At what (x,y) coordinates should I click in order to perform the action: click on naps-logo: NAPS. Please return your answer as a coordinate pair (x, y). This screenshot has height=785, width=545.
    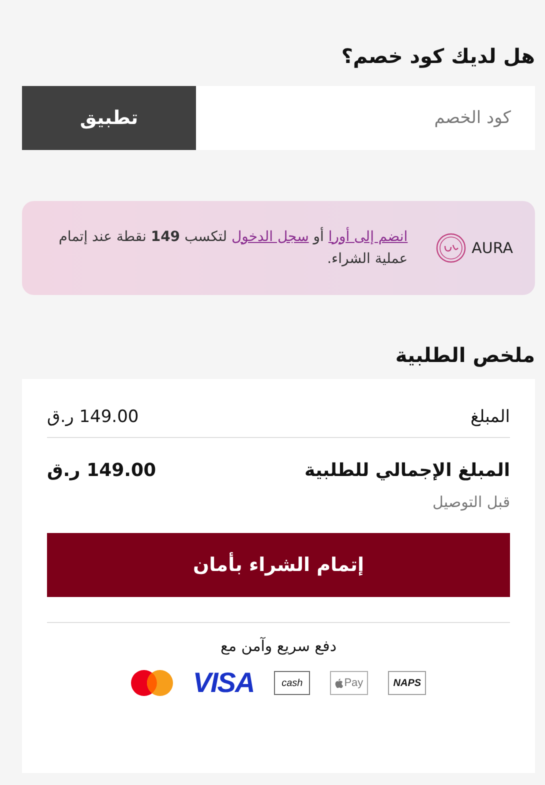
    Looking at the image, I should click on (407, 683).